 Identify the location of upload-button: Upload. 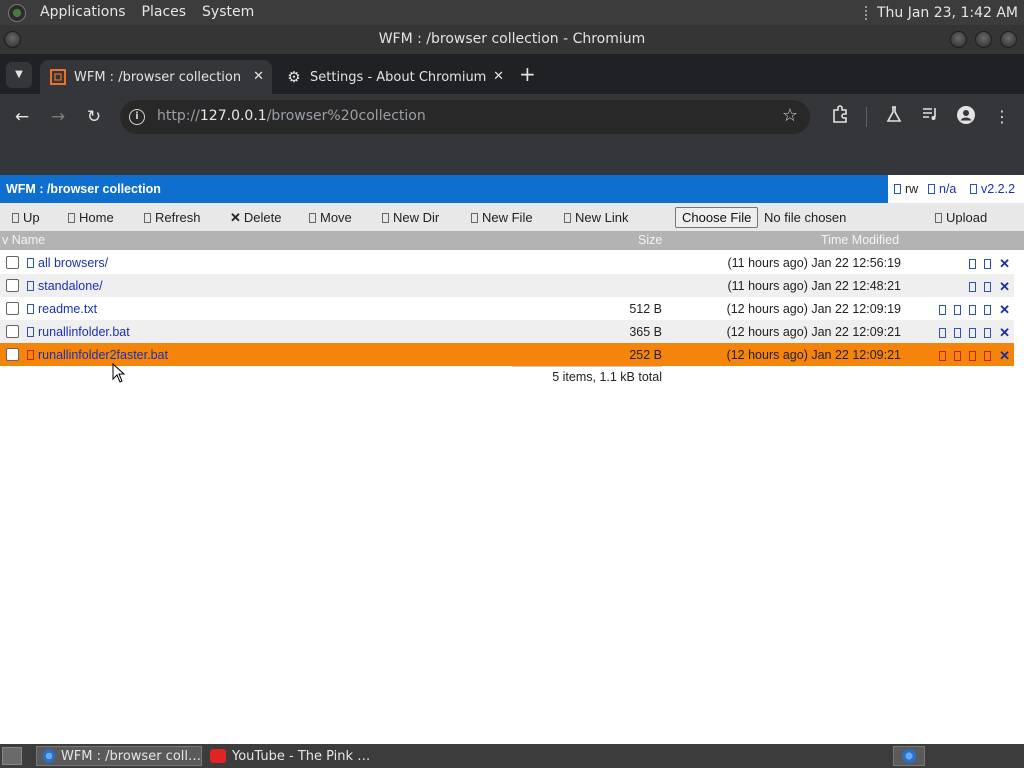
(961, 217).